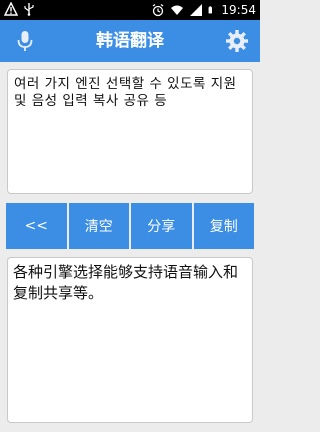 The image size is (320, 432). I want to click on signal-icon, so click(196, 10).